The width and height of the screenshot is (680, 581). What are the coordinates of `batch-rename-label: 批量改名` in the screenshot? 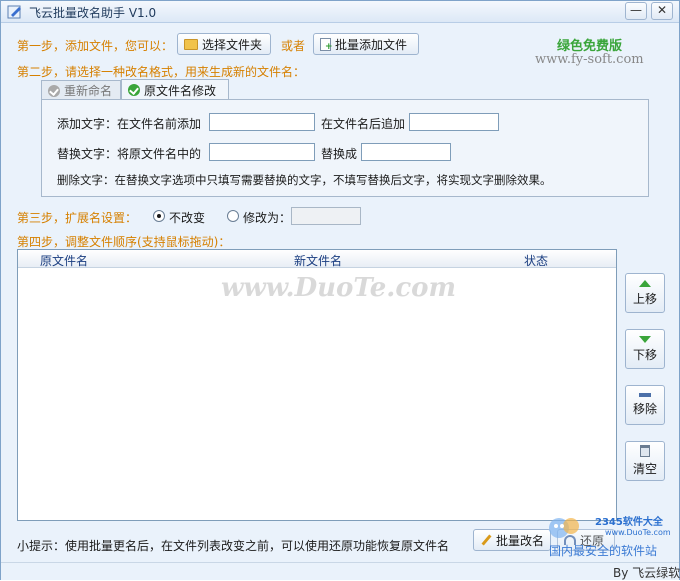 It's located at (519, 540).